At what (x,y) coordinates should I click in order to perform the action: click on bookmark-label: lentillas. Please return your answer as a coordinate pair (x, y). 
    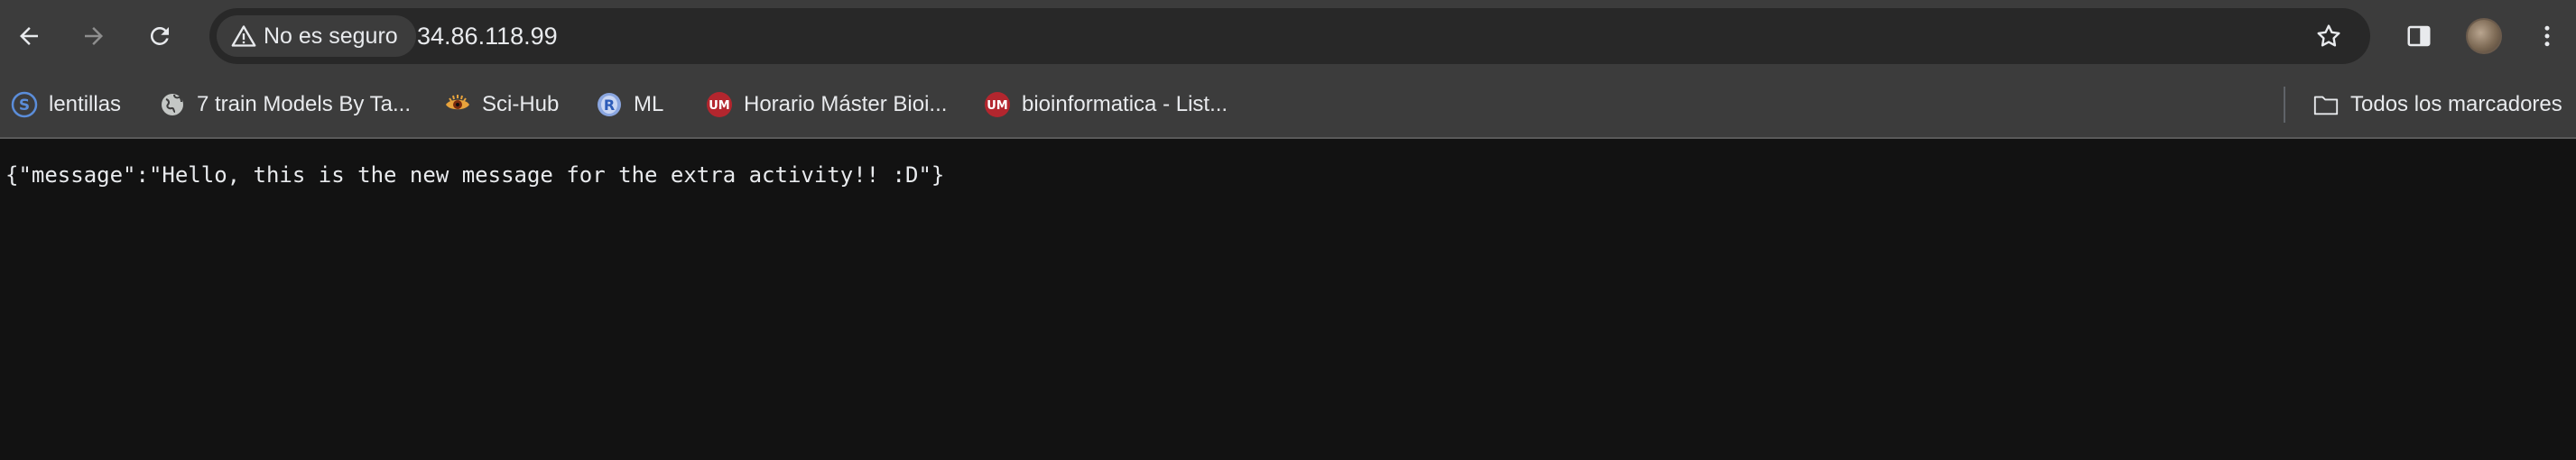
    Looking at the image, I should click on (85, 104).